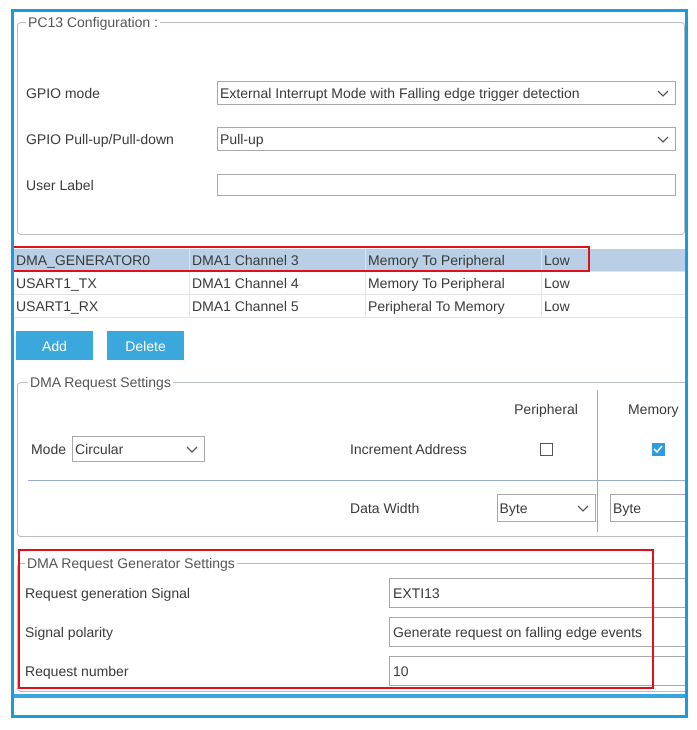  I want to click on table-row: USART1_RX DMA1 Channel 5 Peripheral To Memory Low, so click(349, 306).